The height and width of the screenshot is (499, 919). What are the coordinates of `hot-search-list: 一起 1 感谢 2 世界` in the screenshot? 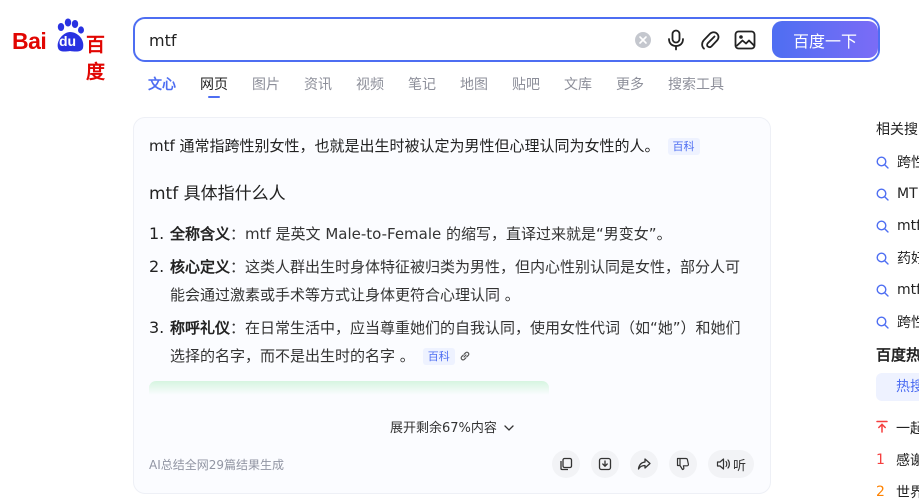 It's located at (897, 455).